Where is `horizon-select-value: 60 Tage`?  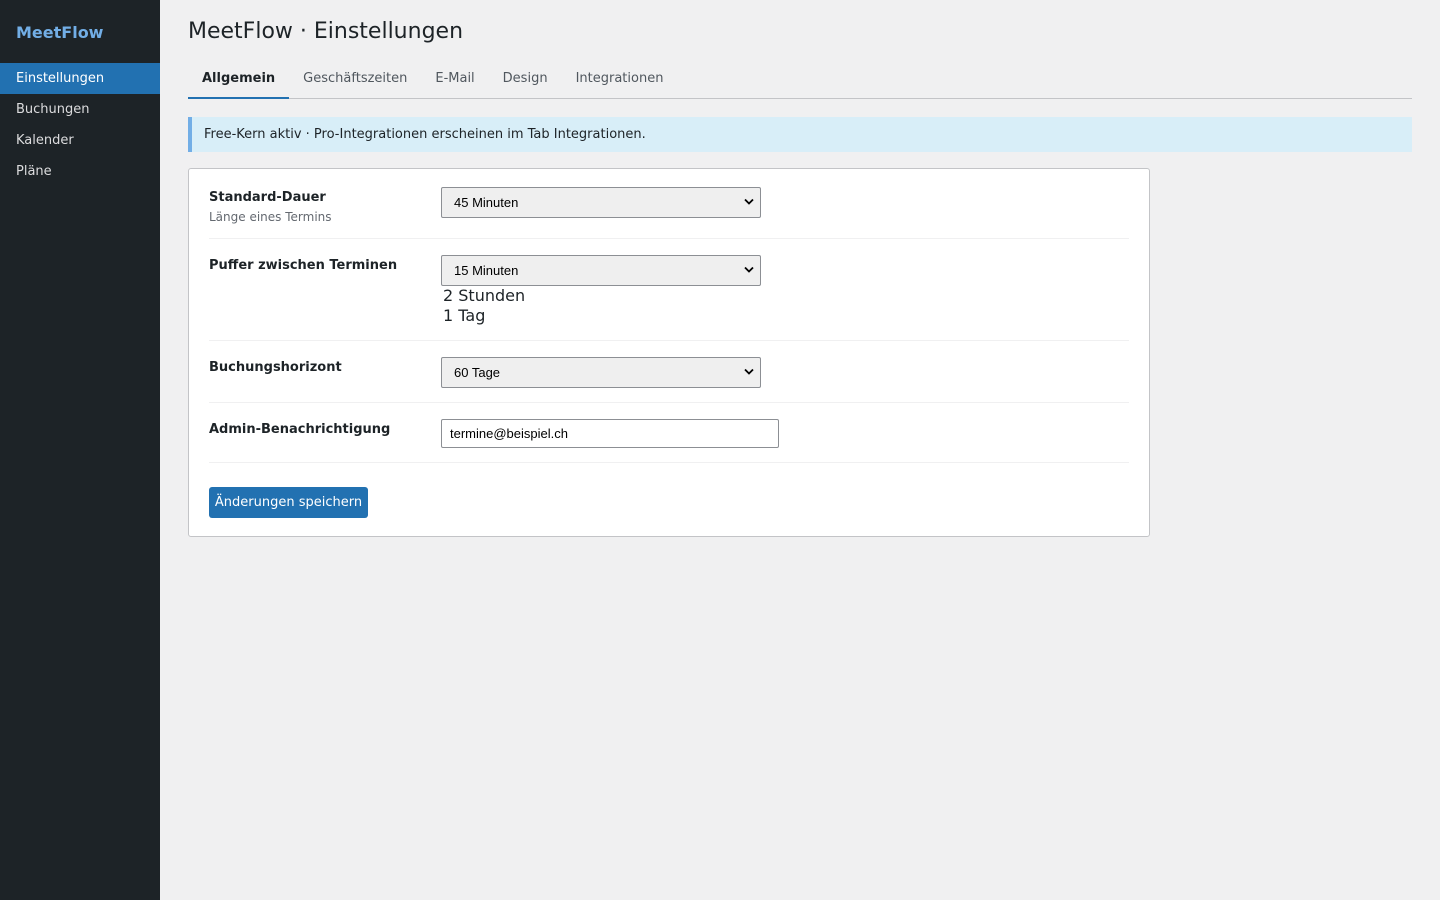
horizon-select-value: 60 Tage is located at coordinates (477, 372).